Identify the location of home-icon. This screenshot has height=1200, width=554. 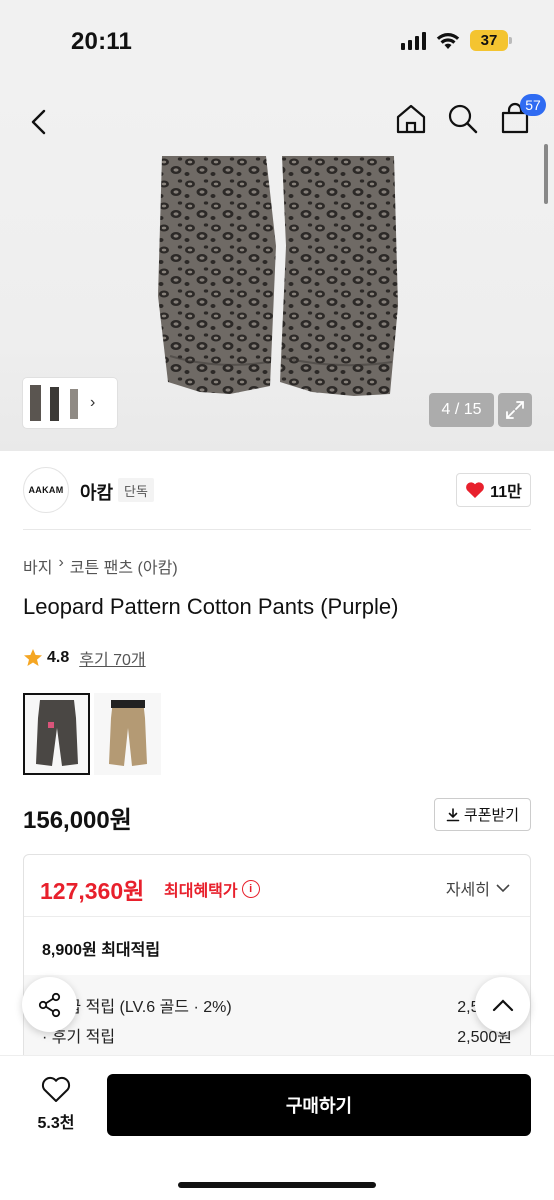
(411, 119).